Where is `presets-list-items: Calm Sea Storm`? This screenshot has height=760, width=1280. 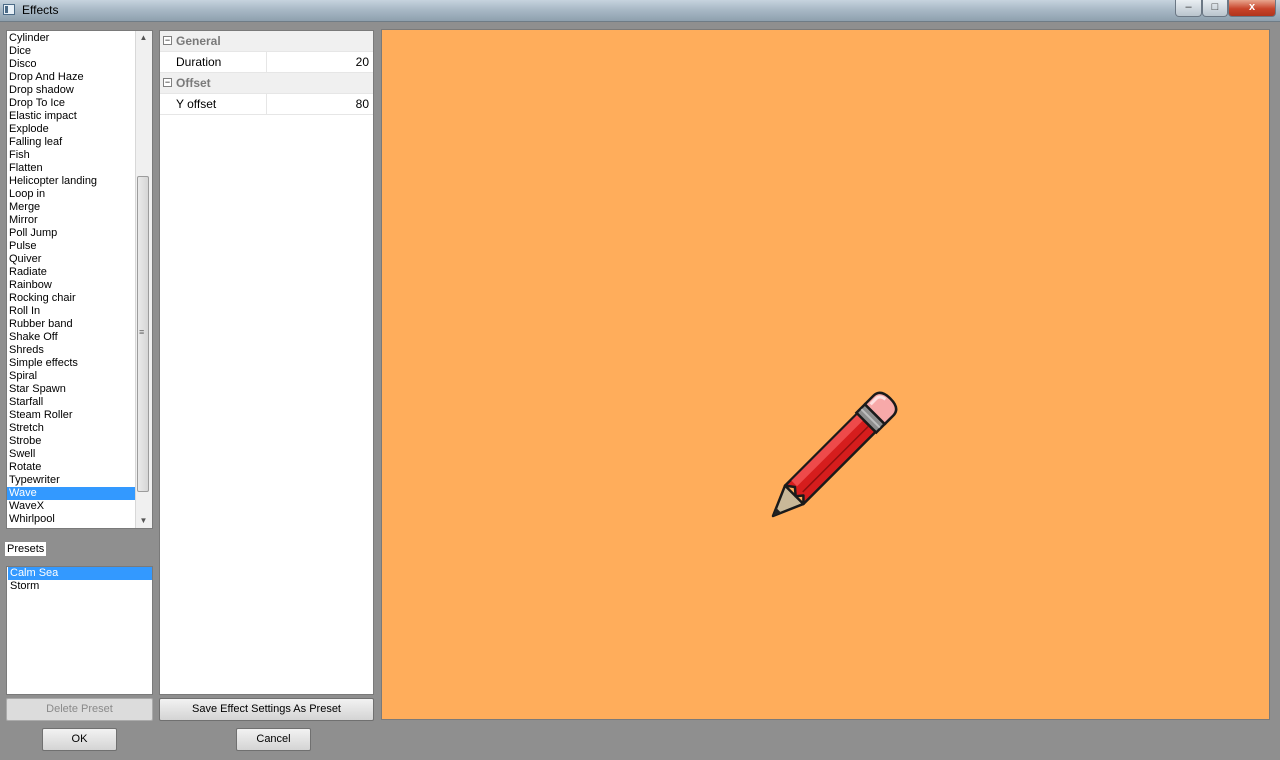 presets-list-items: Calm Sea Storm is located at coordinates (80, 580).